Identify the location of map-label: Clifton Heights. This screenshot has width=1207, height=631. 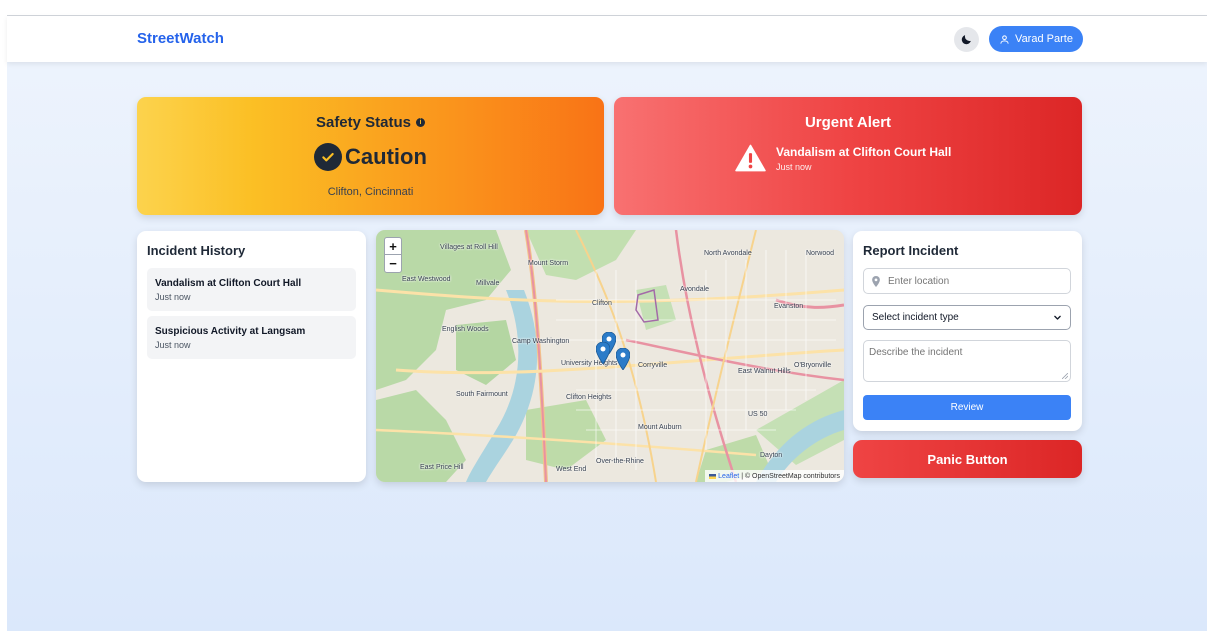
(589, 397).